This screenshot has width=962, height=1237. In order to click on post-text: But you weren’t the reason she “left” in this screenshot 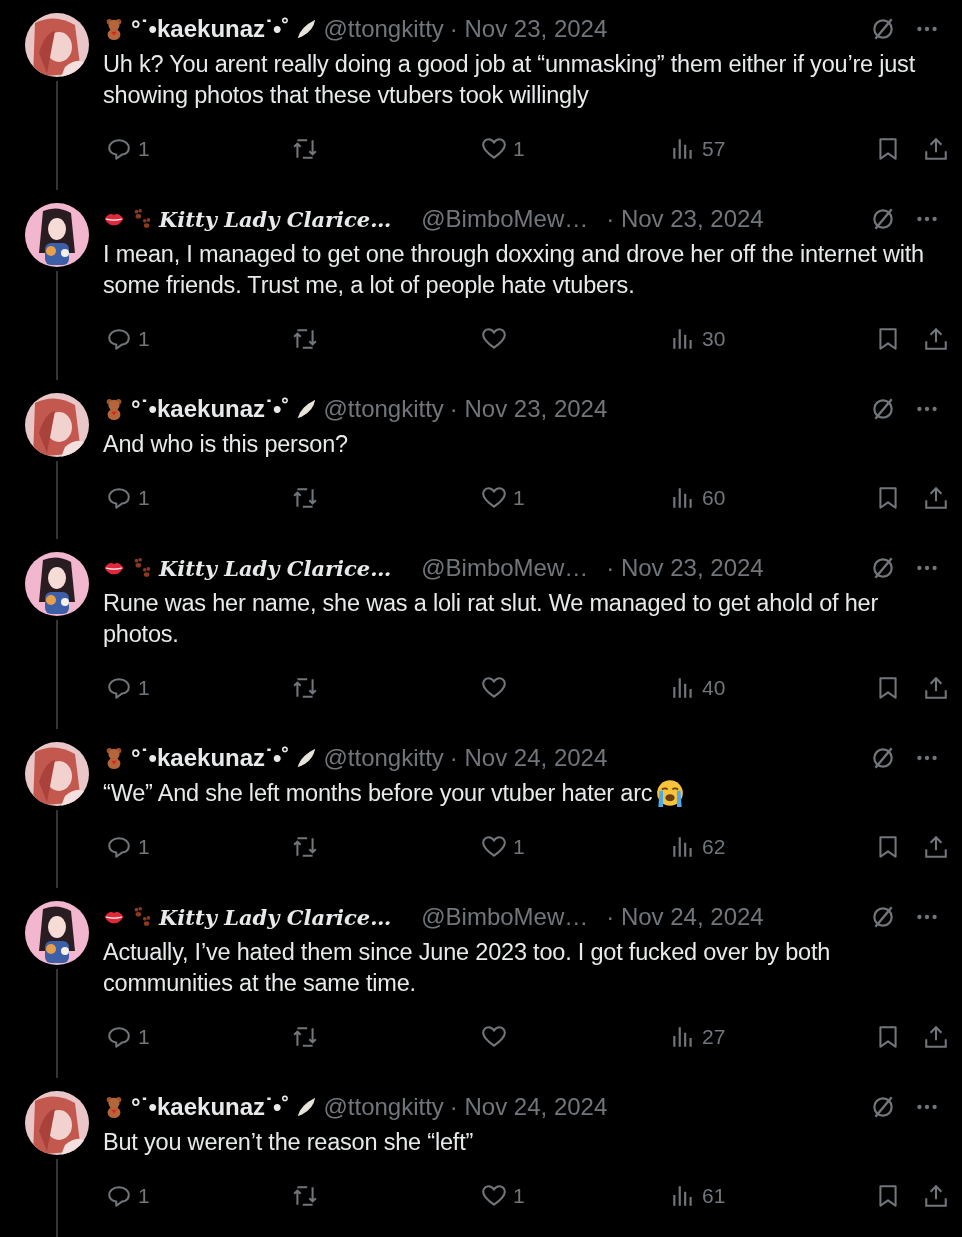, I will do `click(288, 1142)`.